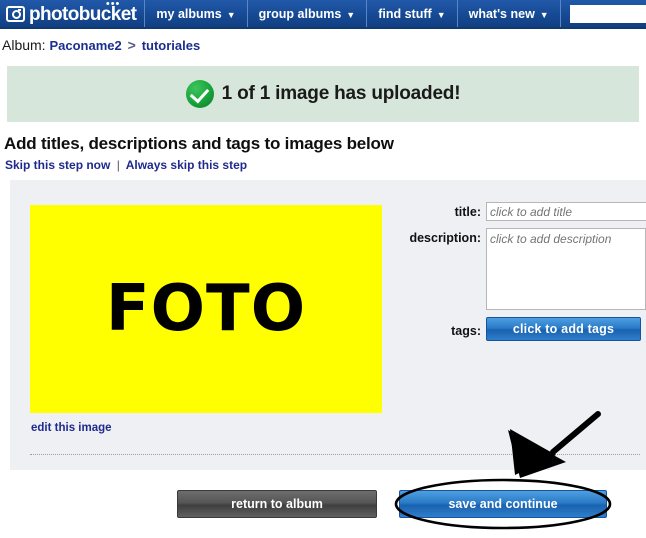 Image resolution: width=646 pixels, height=538 pixels. Describe the element at coordinates (563, 329) in the screenshot. I see `add-tags-button: click to add tags` at that location.